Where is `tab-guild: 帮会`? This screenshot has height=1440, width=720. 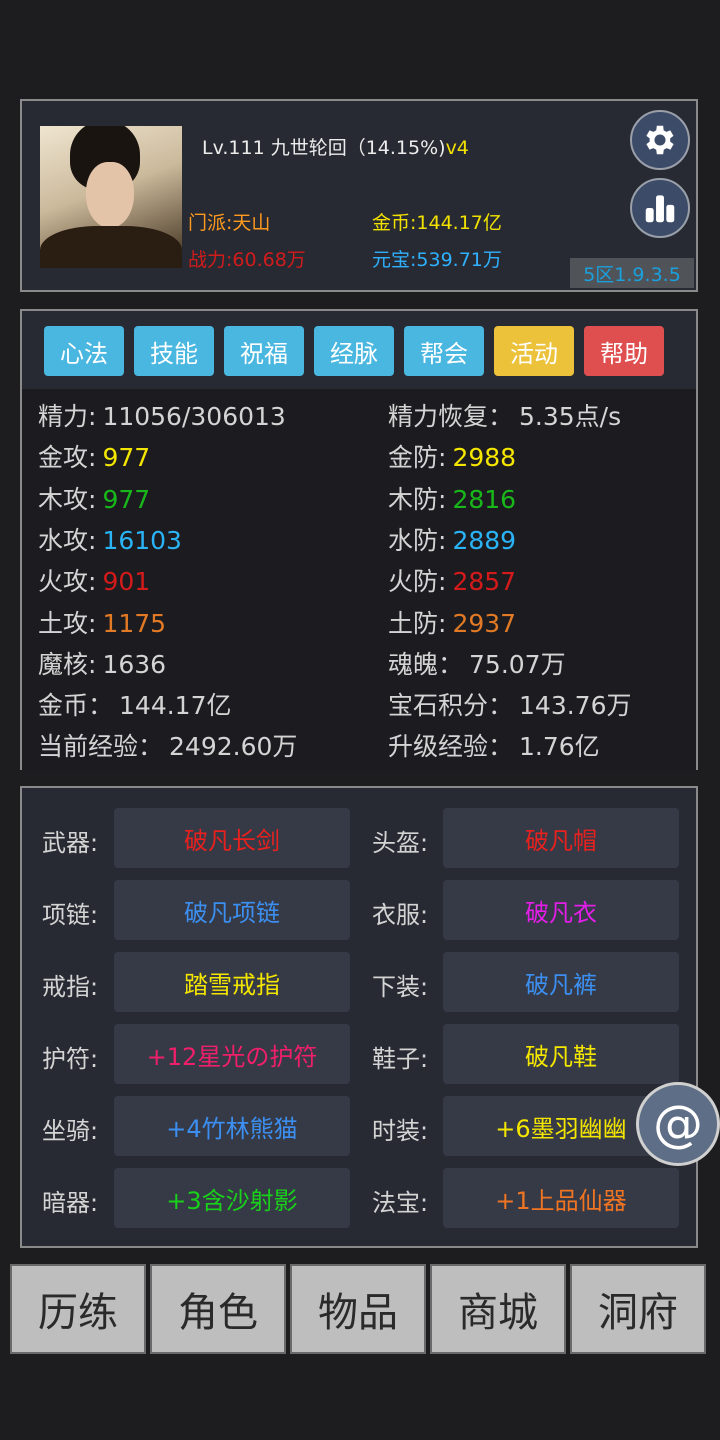 tab-guild: 帮会 is located at coordinates (444, 351).